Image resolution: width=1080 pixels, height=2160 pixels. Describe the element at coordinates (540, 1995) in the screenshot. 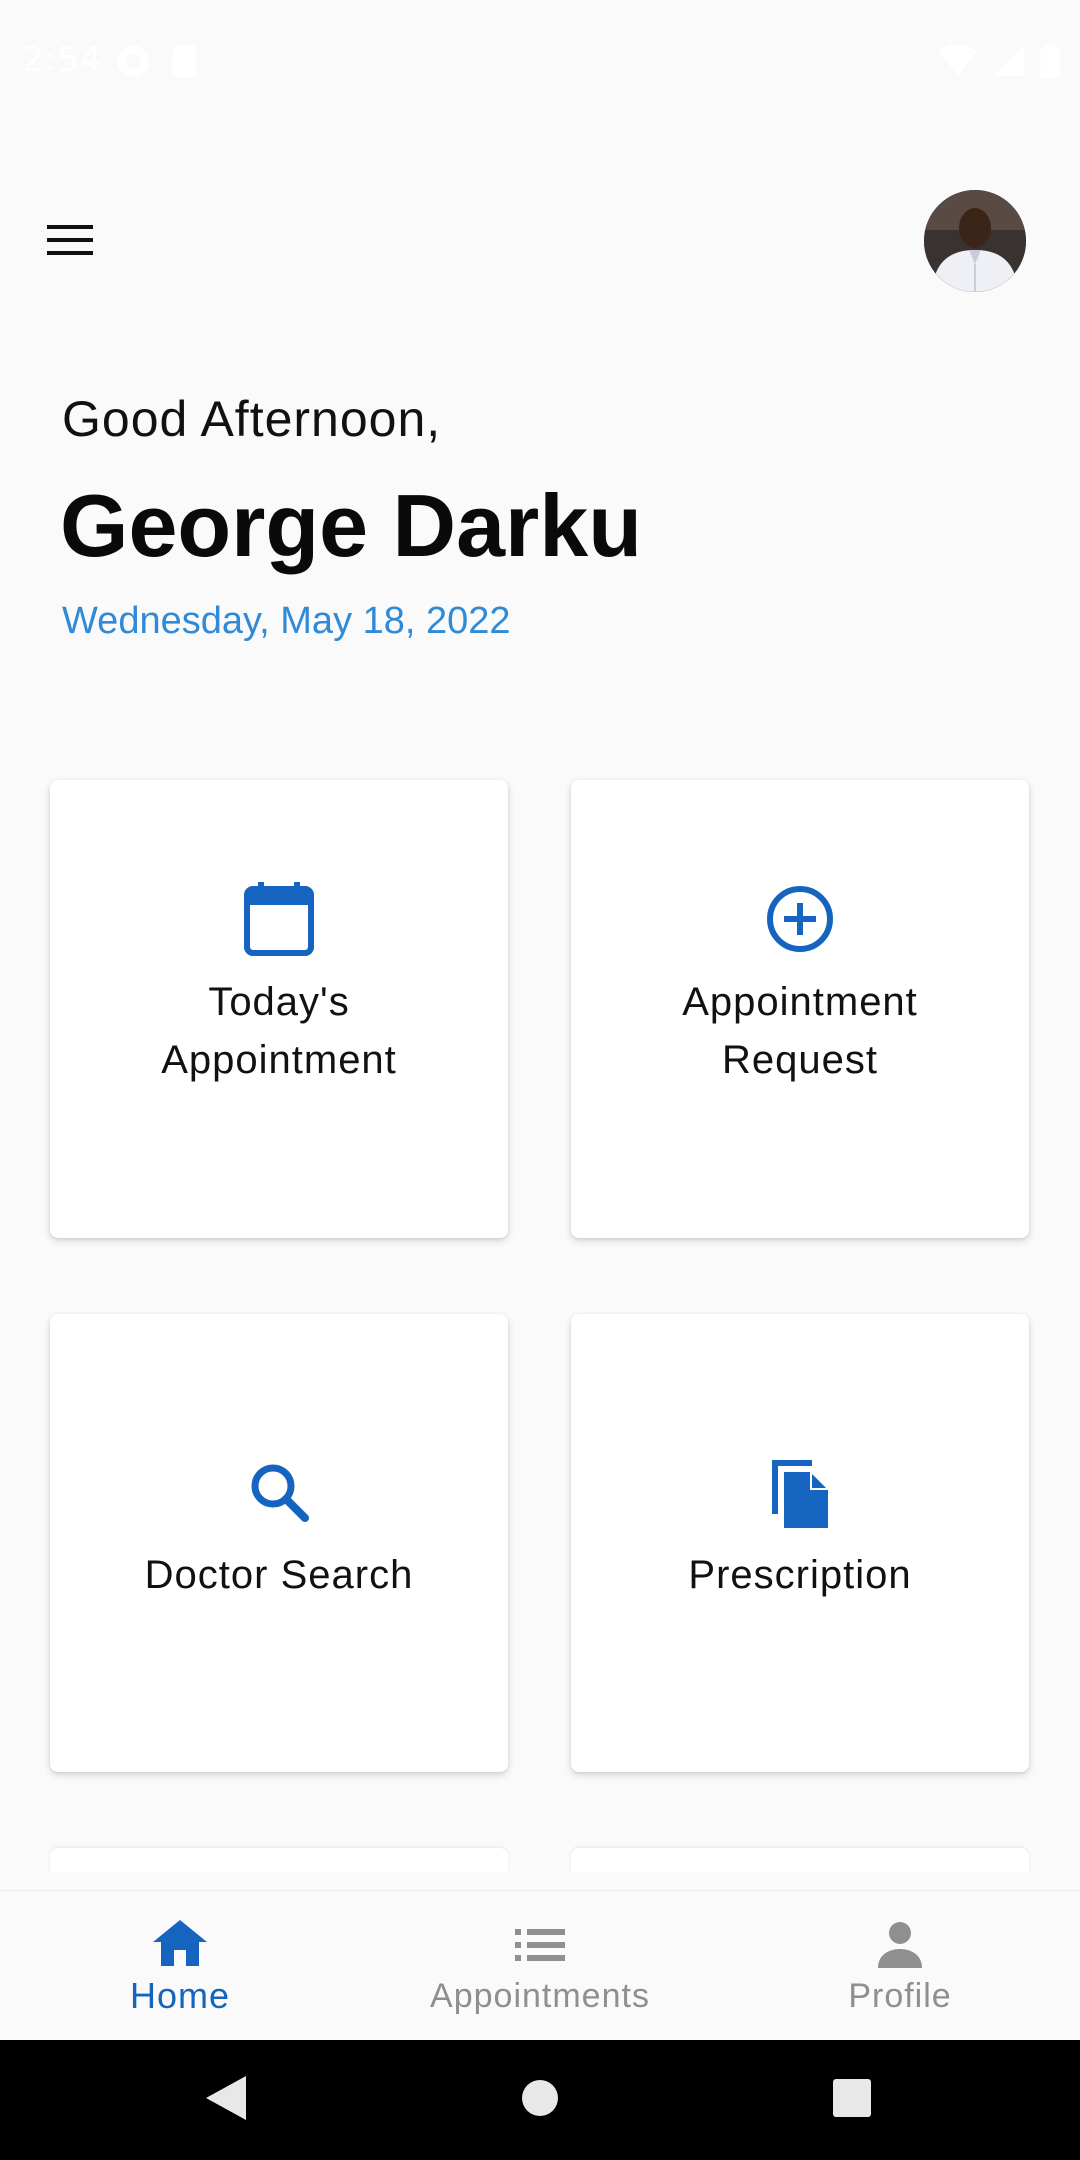

I see `nav-label-appointments: Appointments` at that location.